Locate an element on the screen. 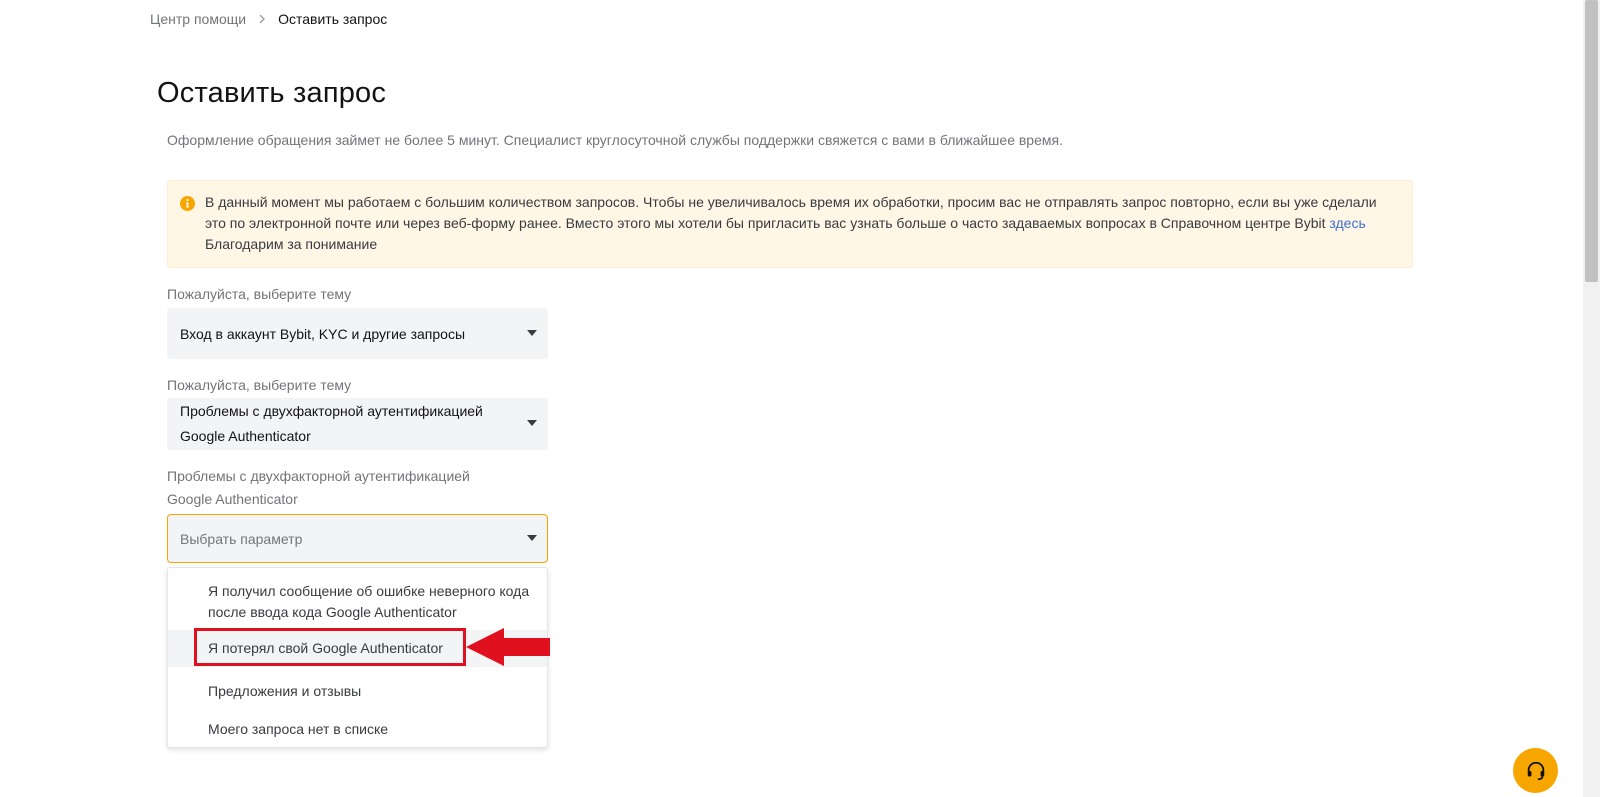 Image resolution: width=1600 pixels, height=797 pixels. breadcrumb: Центр помощи Оставить запрос is located at coordinates (268, 19).